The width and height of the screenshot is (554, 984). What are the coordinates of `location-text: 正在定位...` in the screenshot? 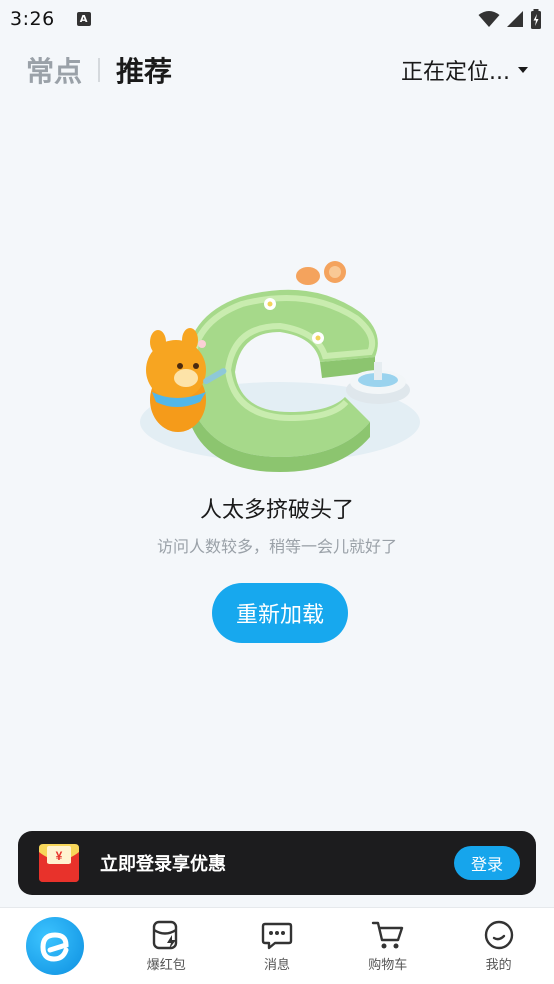 It's located at (455, 72).